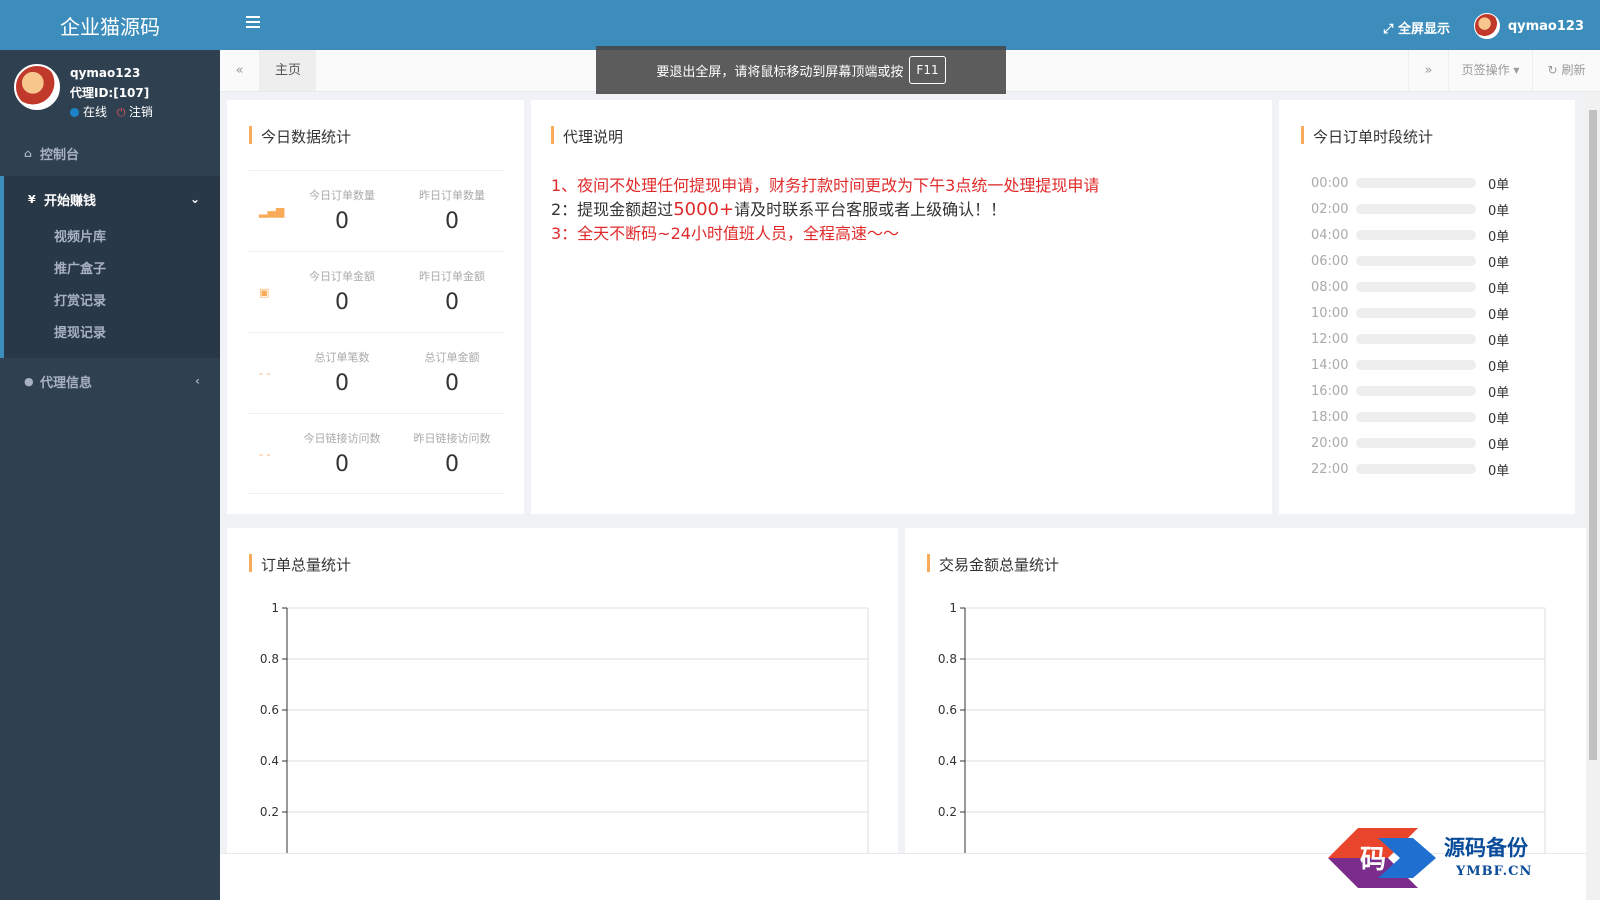 The image size is (1600, 900). What do you see at coordinates (253, 22) in the screenshot?
I see `menu-toggle-icon` at bounding box center [253, 22].